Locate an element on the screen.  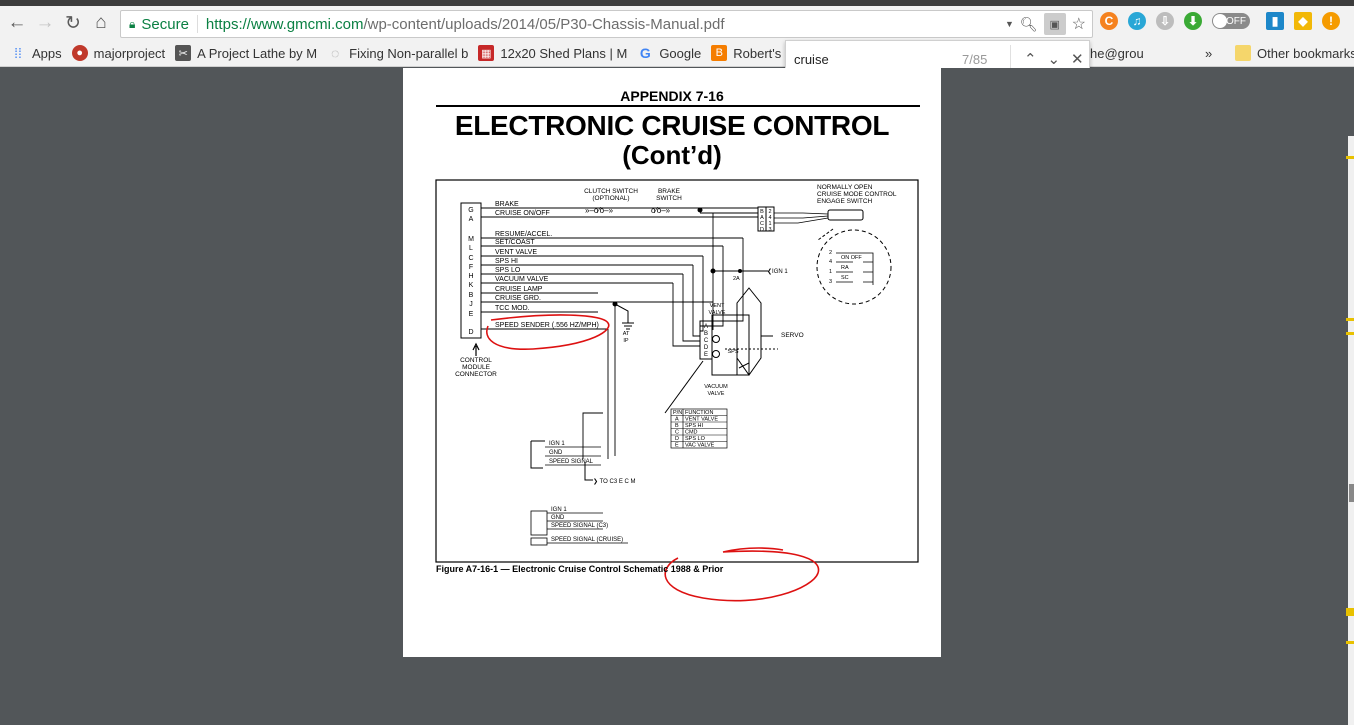
clutch-switch-label-2: (OPTIONAL) is located at coordinates (610, 198).